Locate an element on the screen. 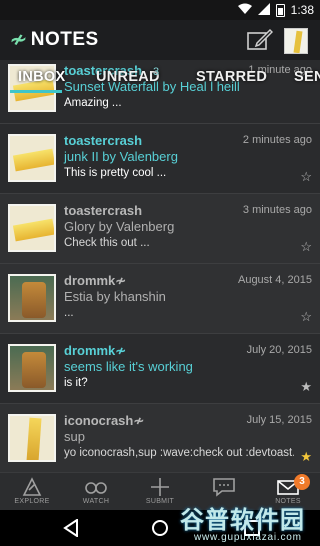 This screenshot has width=320, height=546. nav-label: WATCH is located at coordinates (96, 501).